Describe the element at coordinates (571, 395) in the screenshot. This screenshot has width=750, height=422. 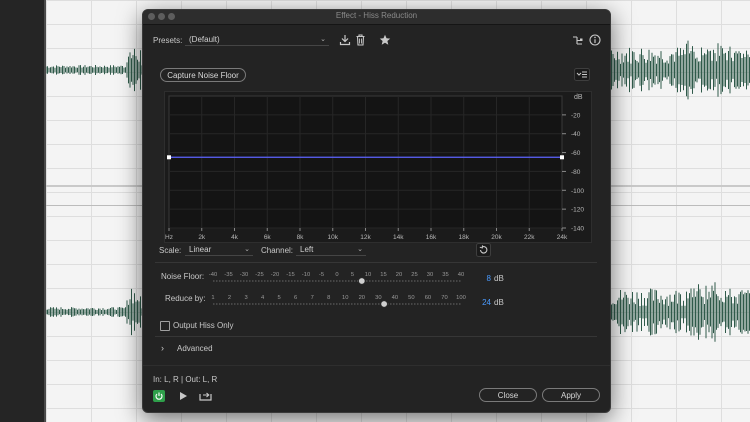
I see `apply-button: Apply` at that location.